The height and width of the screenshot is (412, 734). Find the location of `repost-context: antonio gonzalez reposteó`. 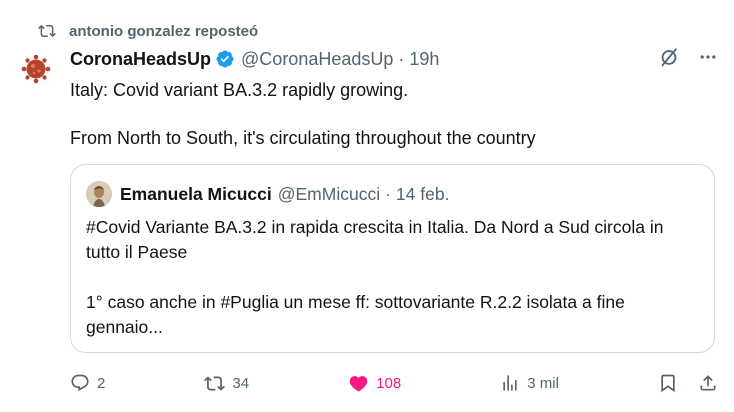

repost-context: antonio gonzalez reposteó is located at coordinates (148, 31).